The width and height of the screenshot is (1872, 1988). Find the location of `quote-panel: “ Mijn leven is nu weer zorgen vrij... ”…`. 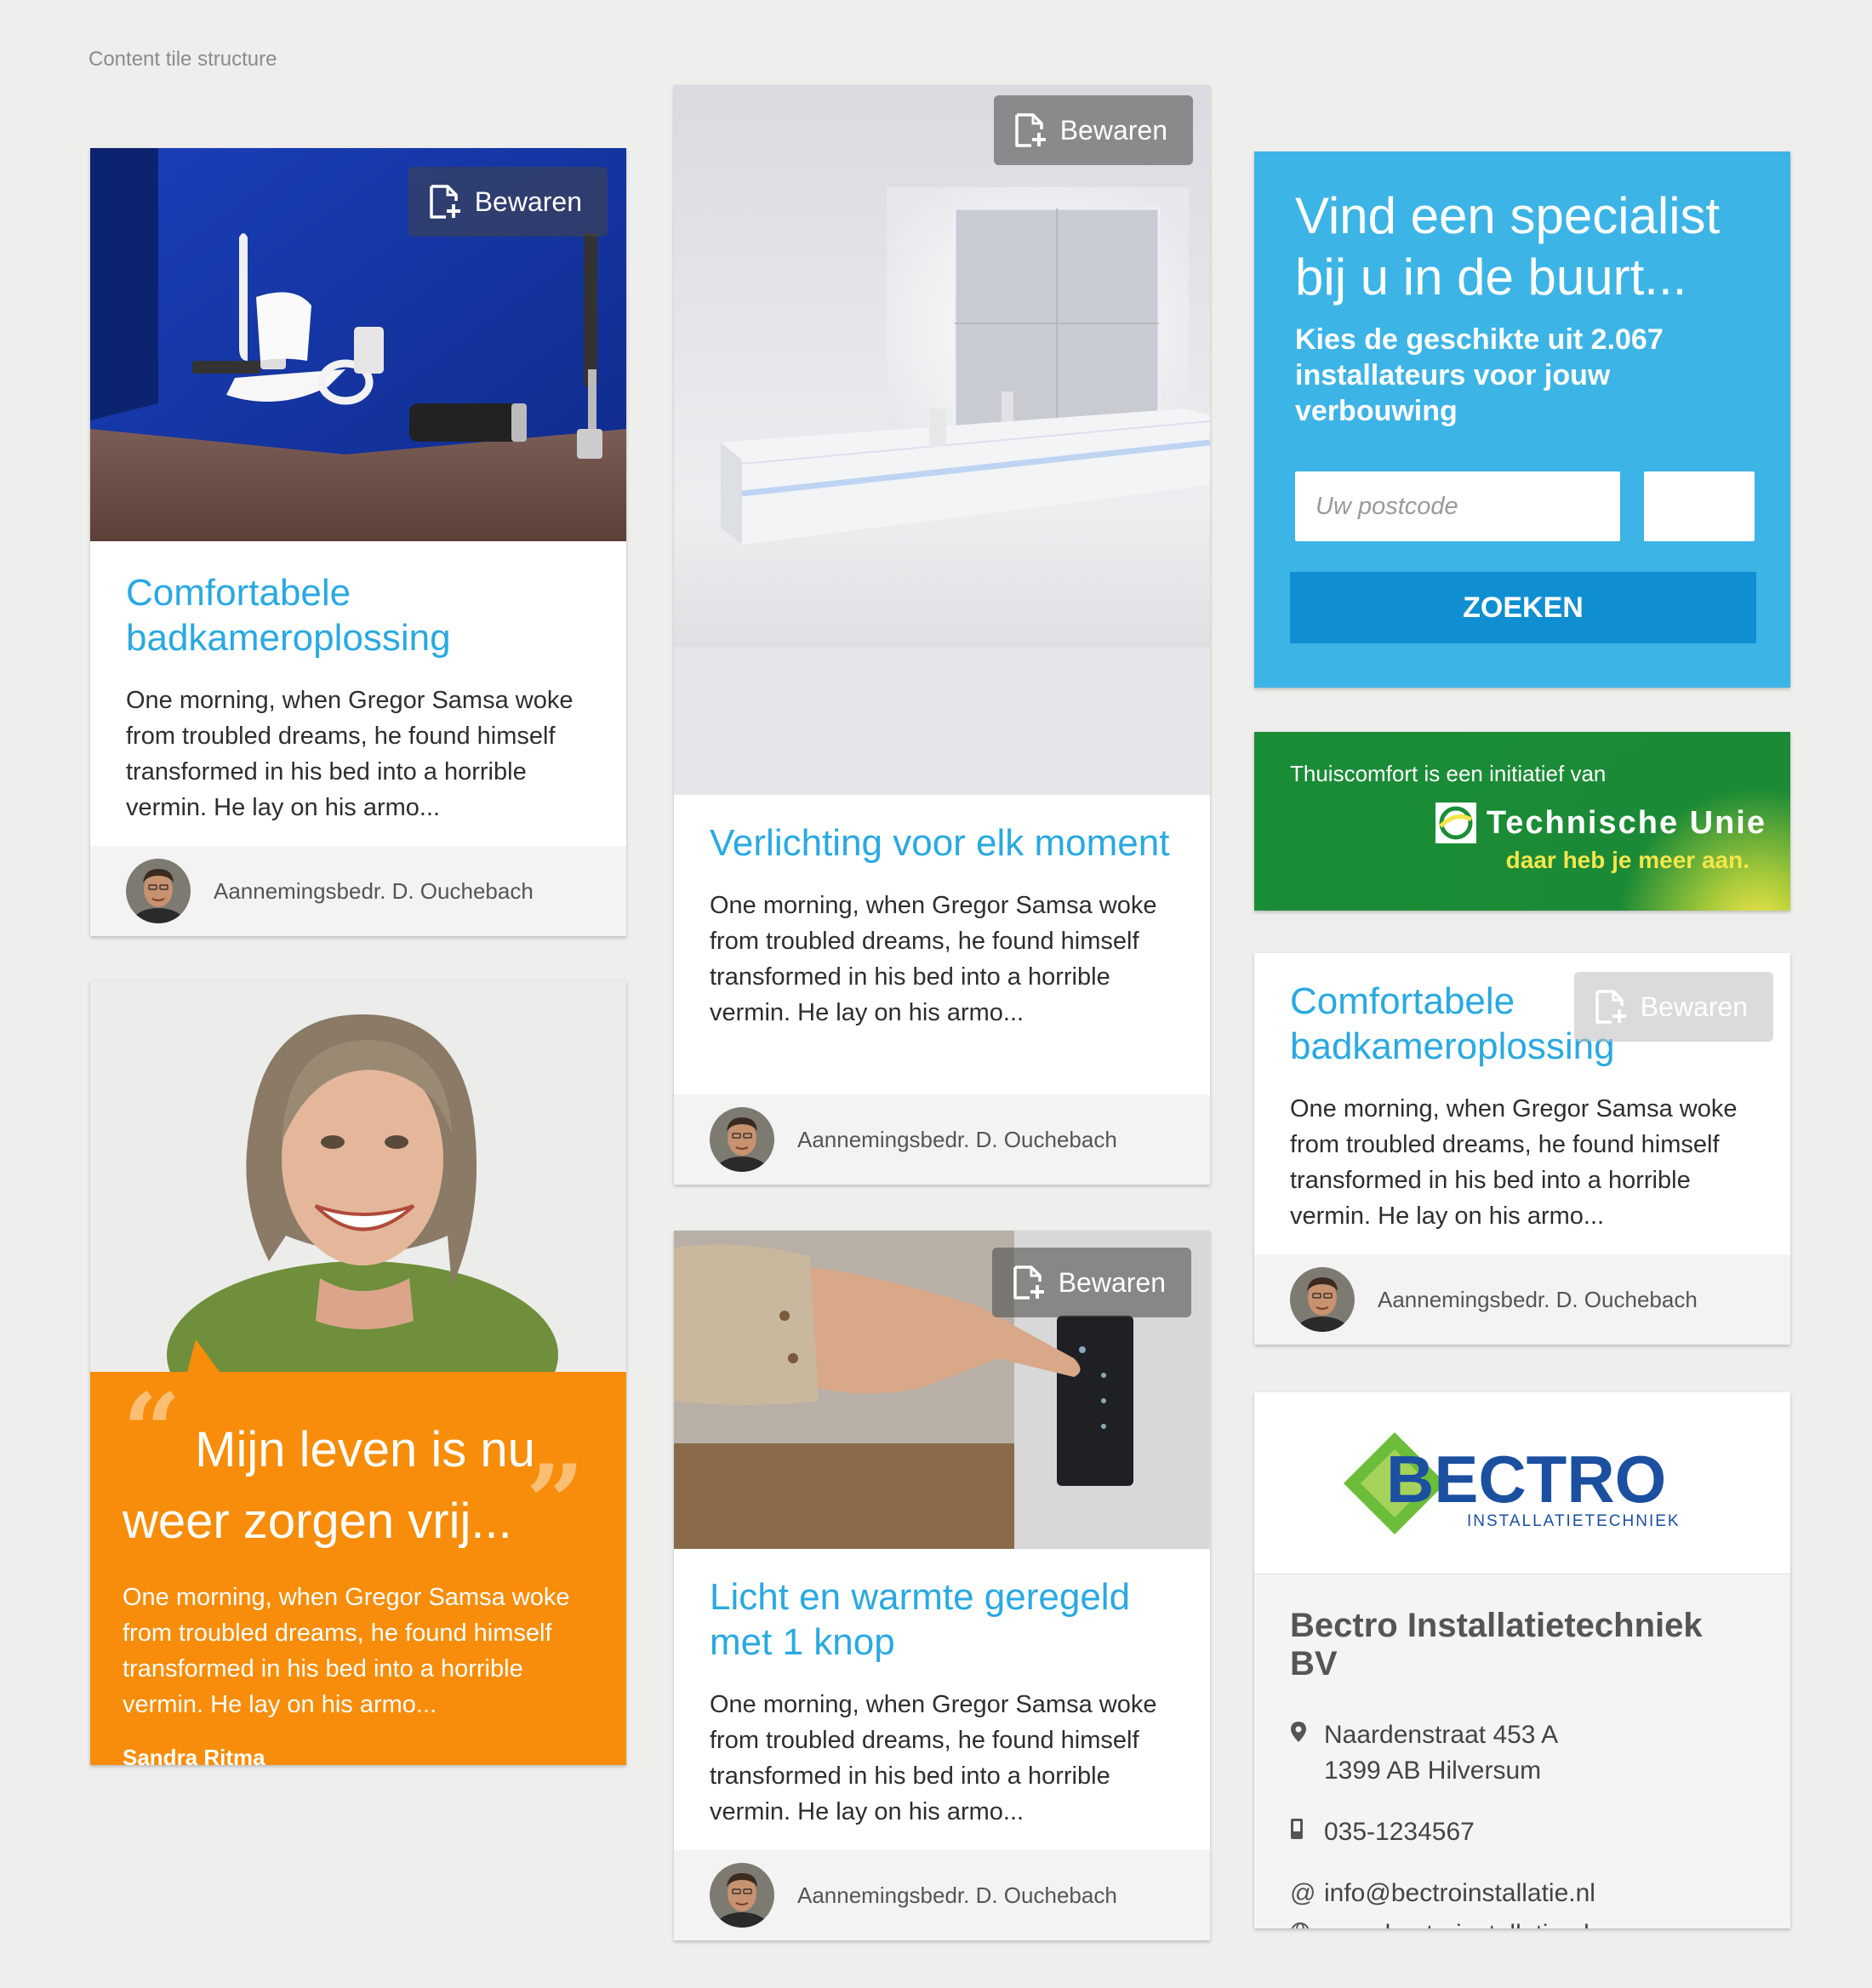

quote-panel: “ Mijn leven is nu weer zorgen vrij... ”… is located at coordinates (358, 1552).